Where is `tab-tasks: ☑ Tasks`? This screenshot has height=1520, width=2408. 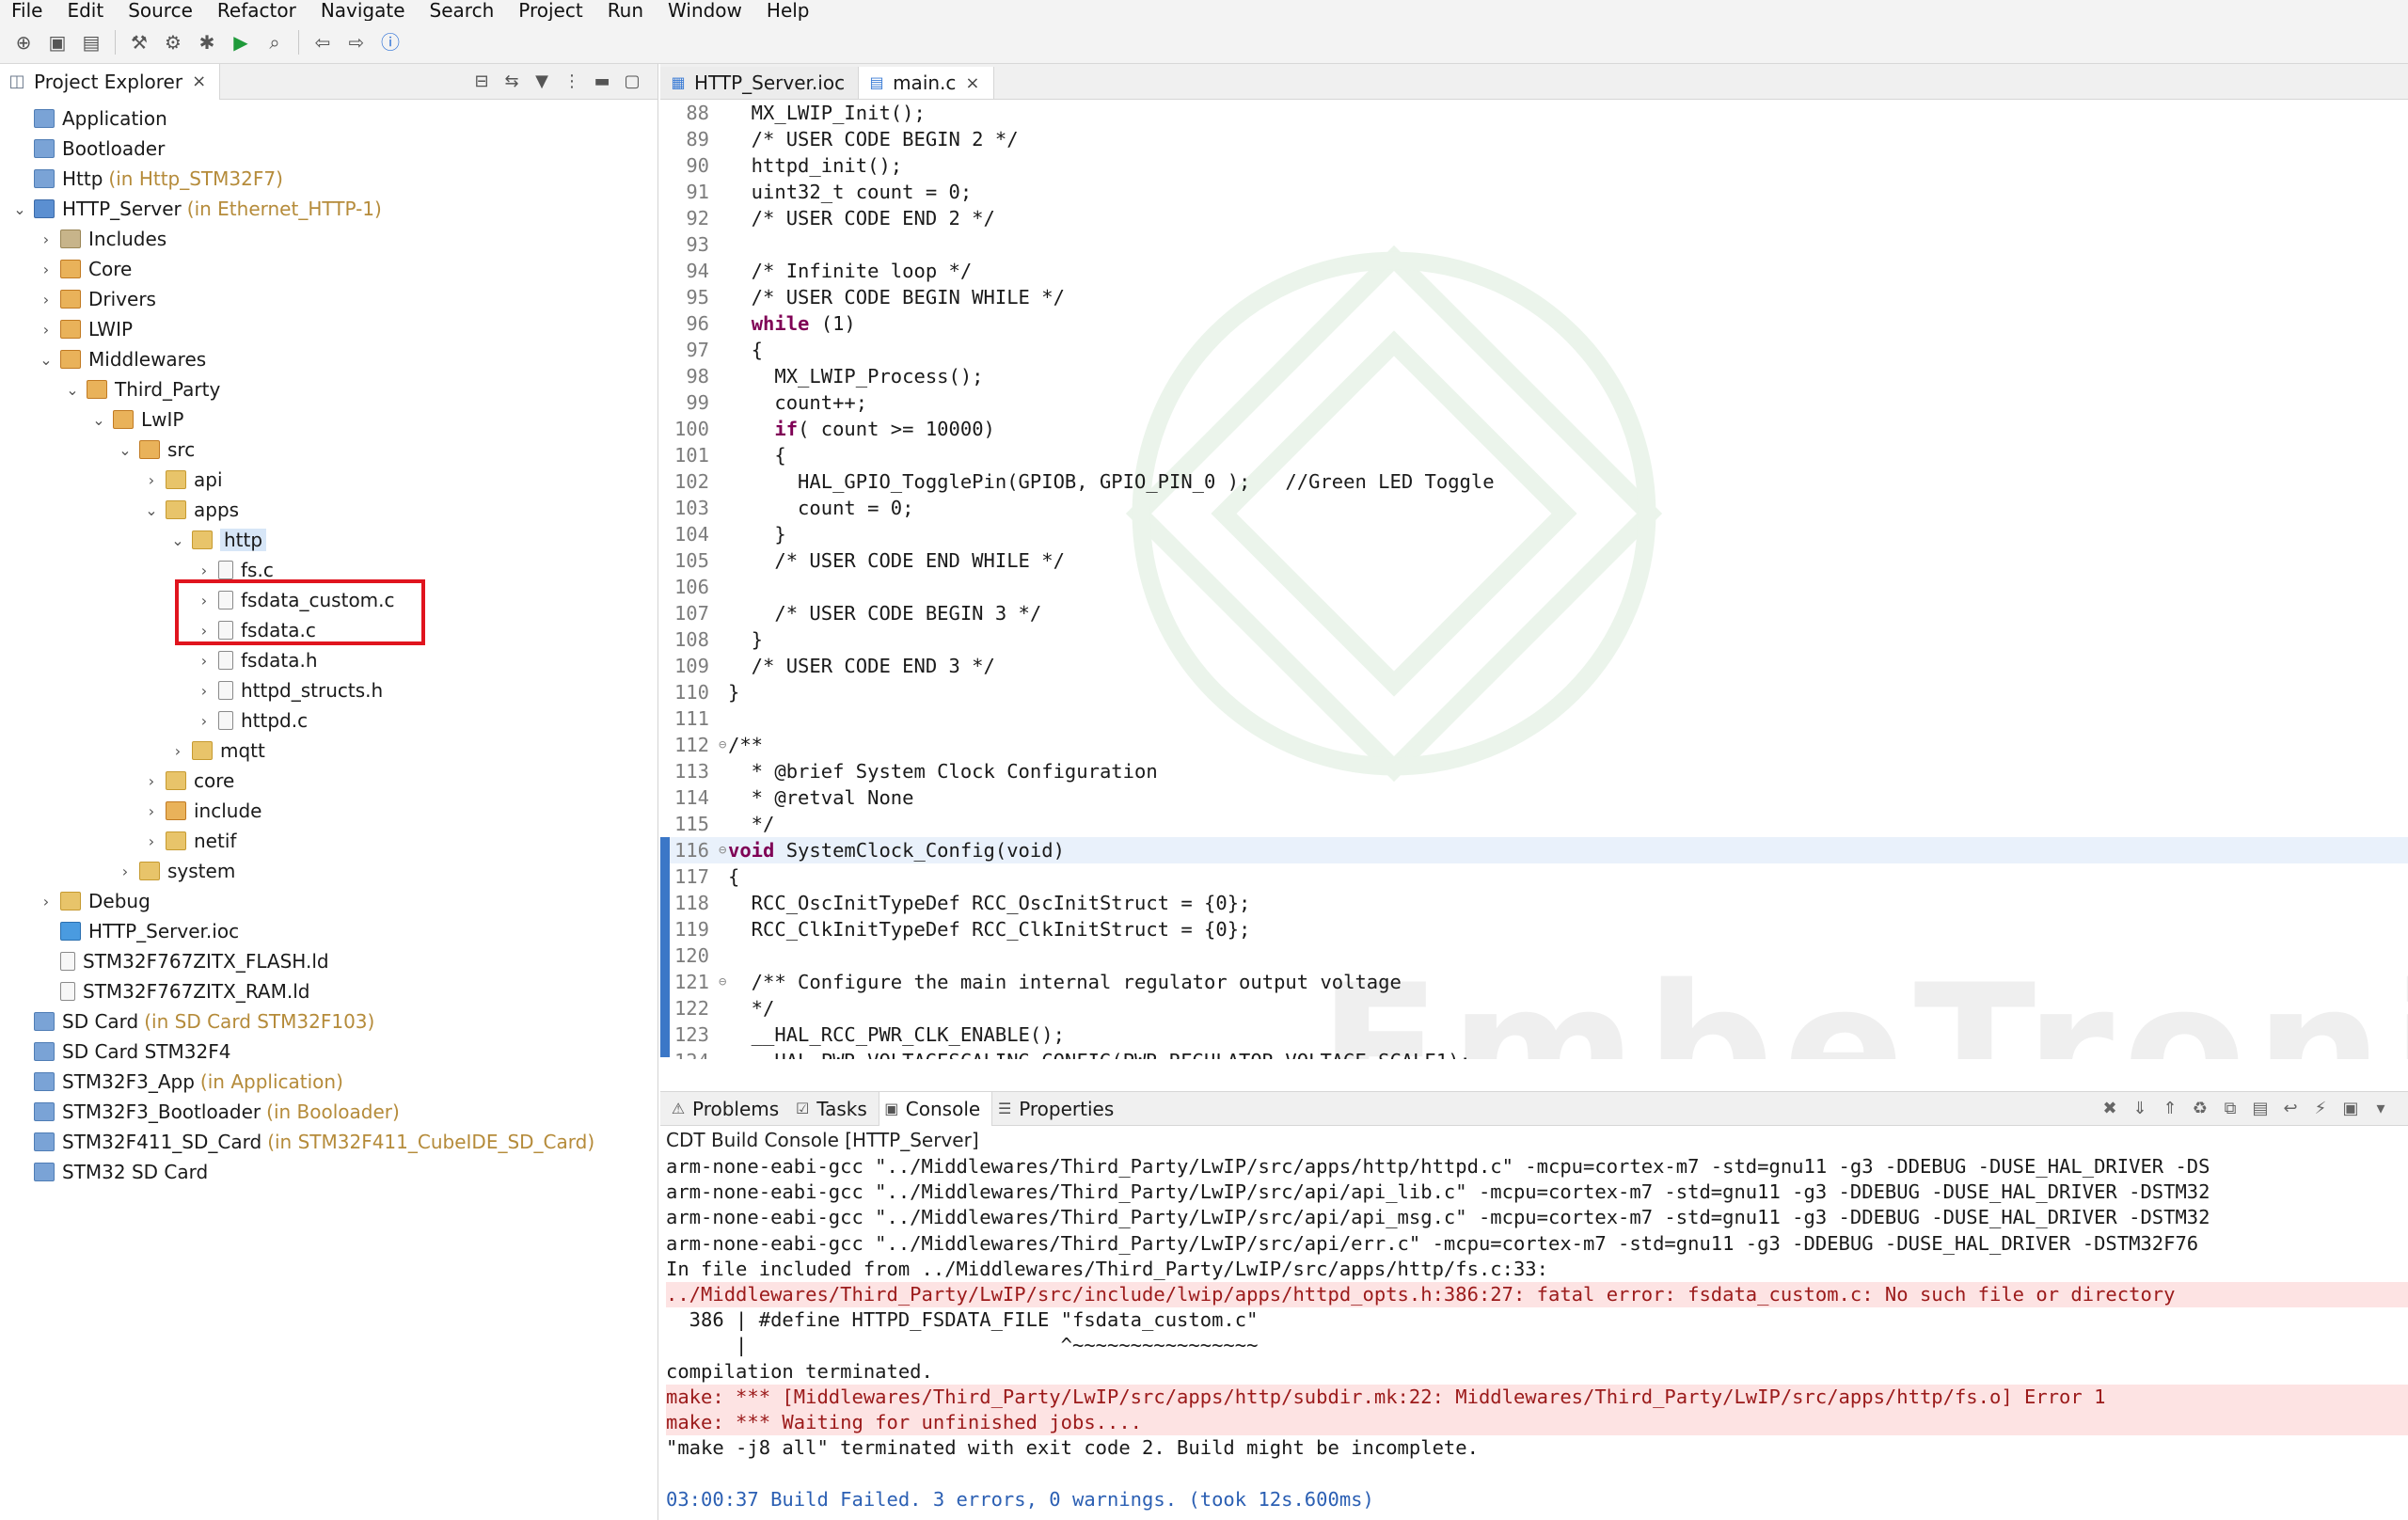
tab-tasks: ☑ Tasks is located at coordinates (835, 1109).